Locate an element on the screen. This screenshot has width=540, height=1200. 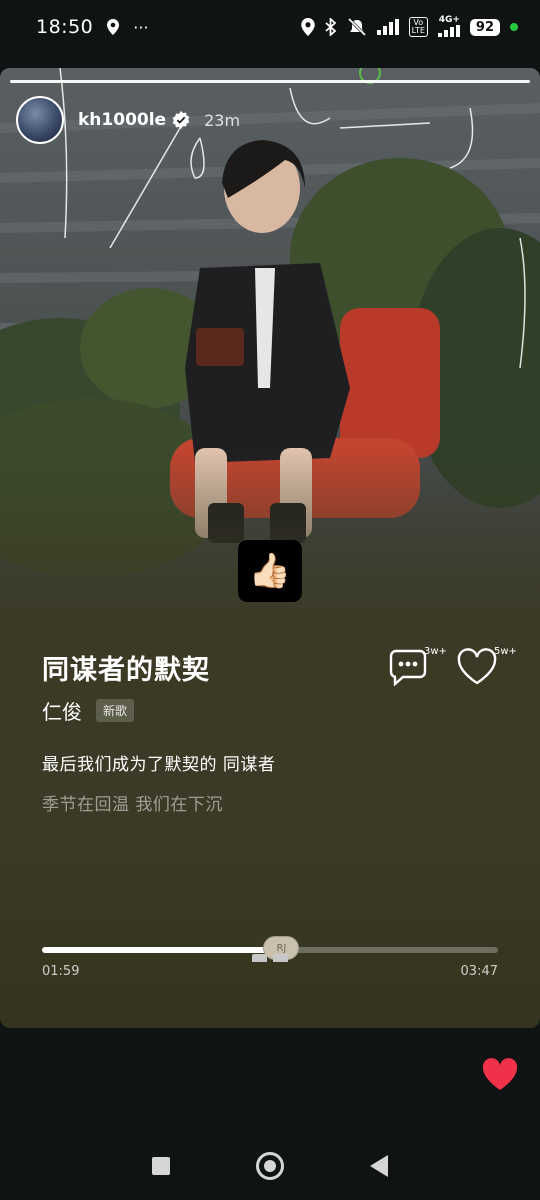
volte-badge: Vo LTE is located at coordinates (418, 27).